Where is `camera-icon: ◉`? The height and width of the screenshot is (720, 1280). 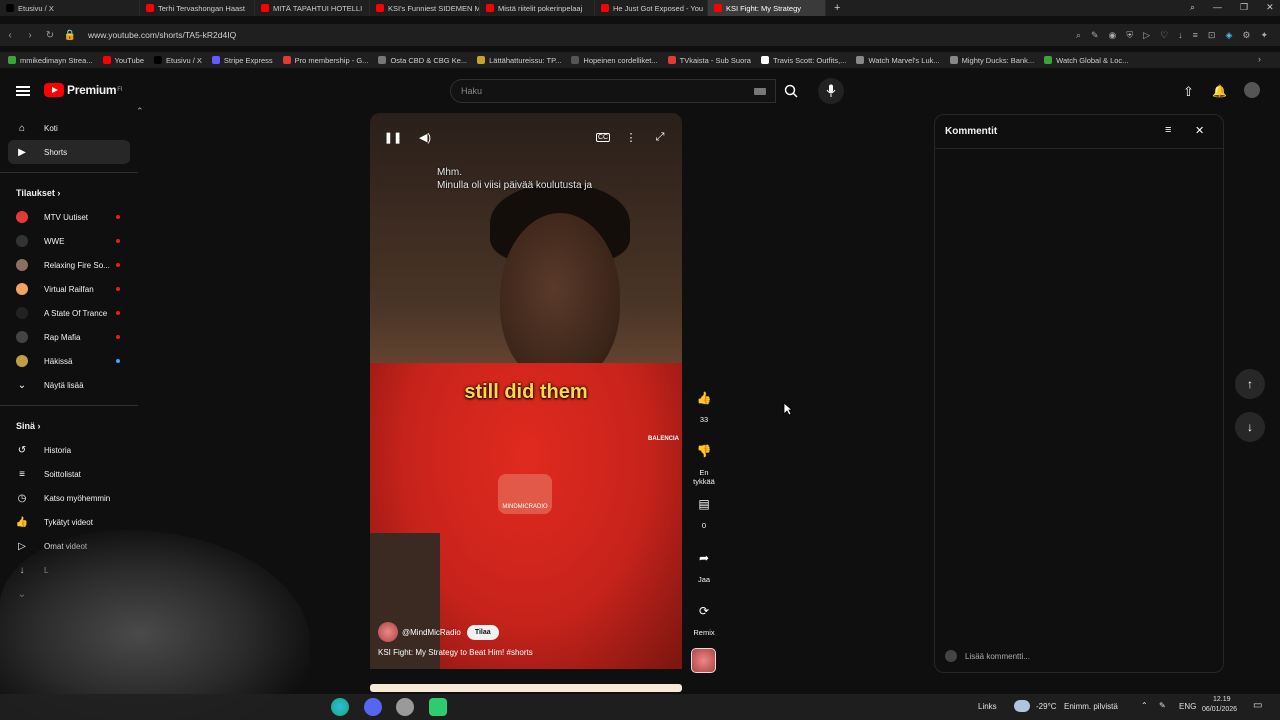
camera-icon: ◉ is located at coordinates (1113, 35).